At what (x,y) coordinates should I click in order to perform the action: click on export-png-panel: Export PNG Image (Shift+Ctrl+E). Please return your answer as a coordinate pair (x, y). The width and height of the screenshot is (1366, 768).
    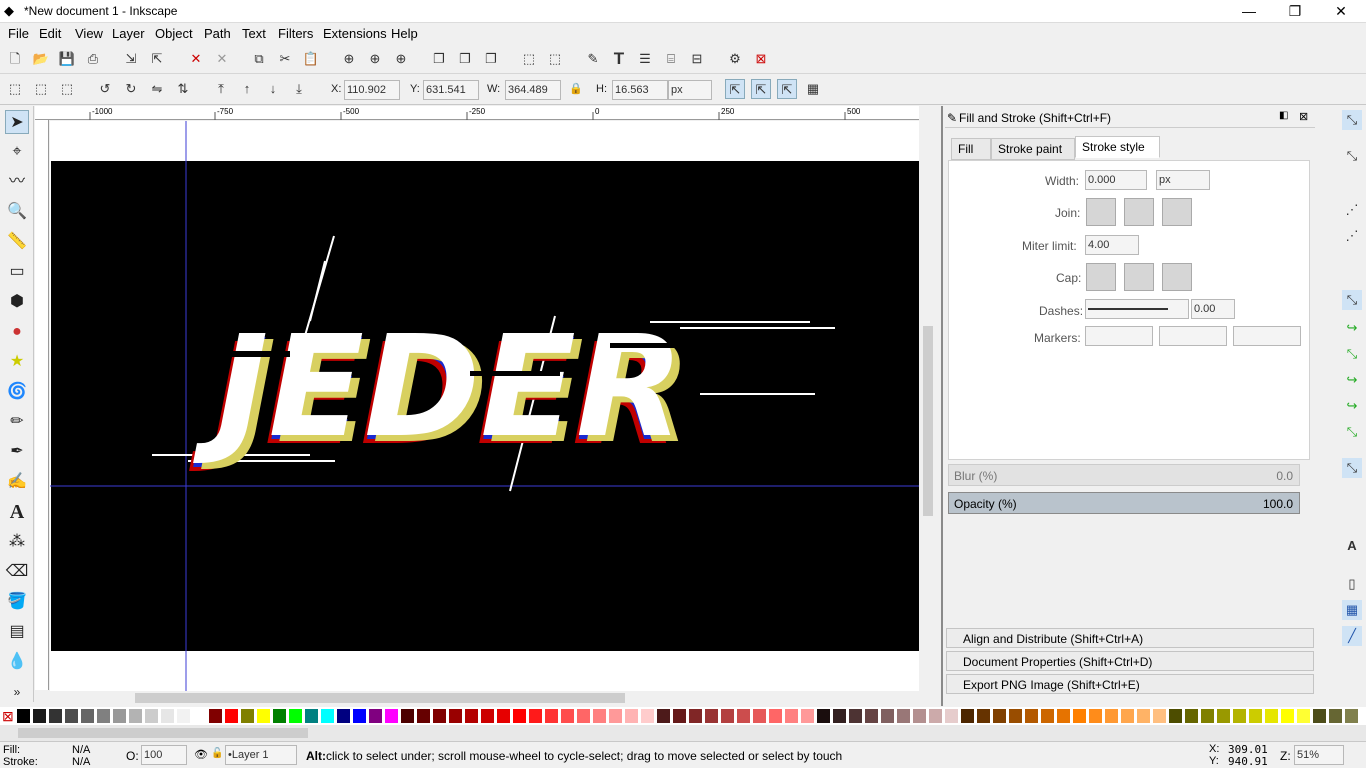
    Looking at the image, I should click on (1130, 684).